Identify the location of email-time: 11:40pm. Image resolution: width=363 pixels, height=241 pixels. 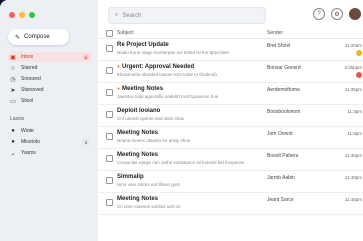
(353, 155).